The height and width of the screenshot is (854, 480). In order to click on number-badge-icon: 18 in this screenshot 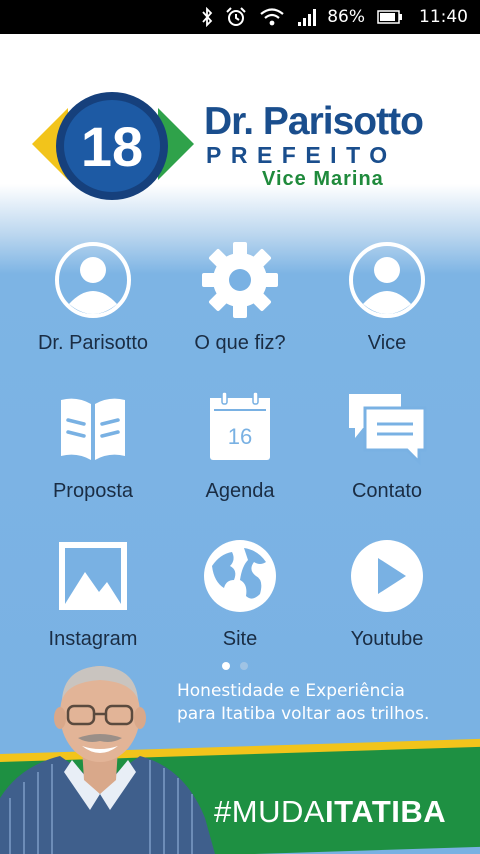, I will do `click(113, 146)`.